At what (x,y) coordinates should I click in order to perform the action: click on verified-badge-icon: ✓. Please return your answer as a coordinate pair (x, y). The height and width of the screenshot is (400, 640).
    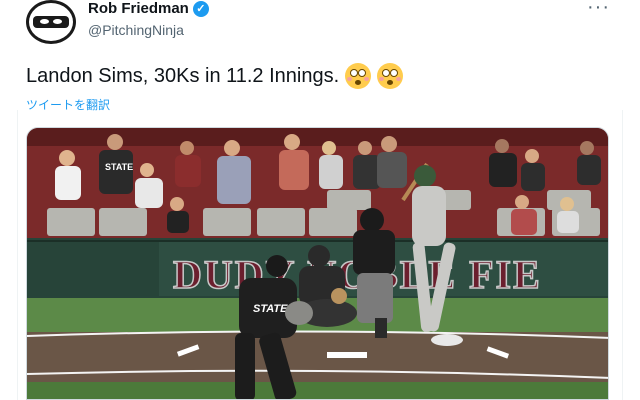
    Looking at the image, I should click on (200, 9).